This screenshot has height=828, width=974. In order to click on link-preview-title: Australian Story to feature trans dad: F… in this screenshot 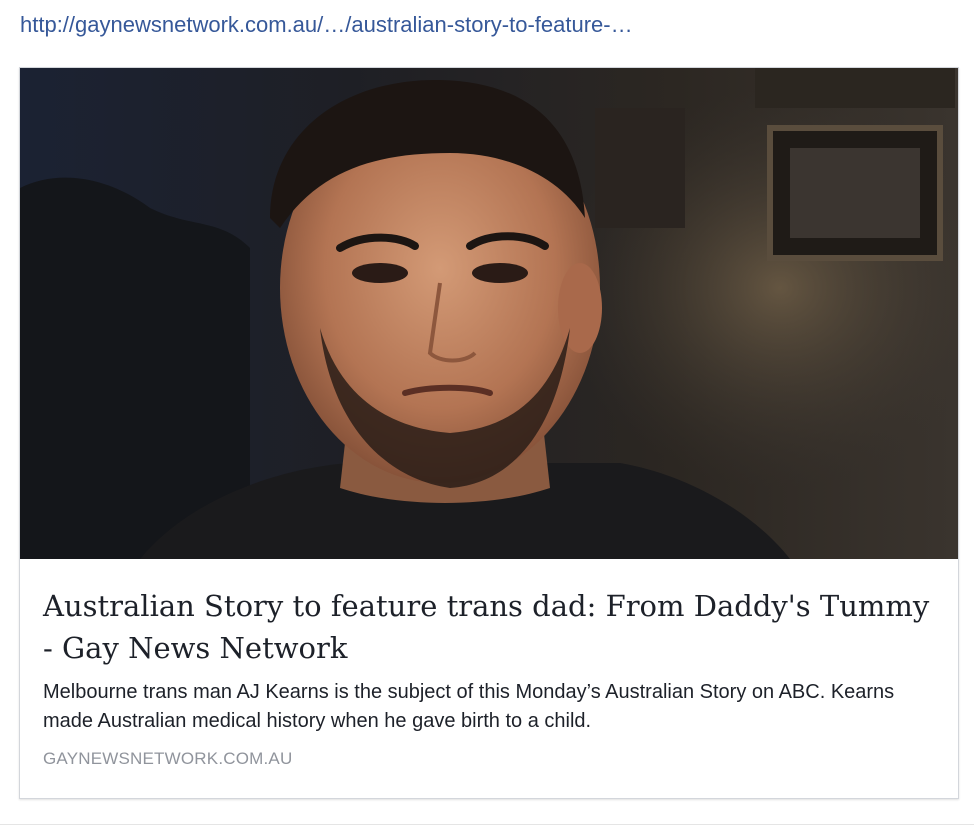, I will do `click(488, 627)`.